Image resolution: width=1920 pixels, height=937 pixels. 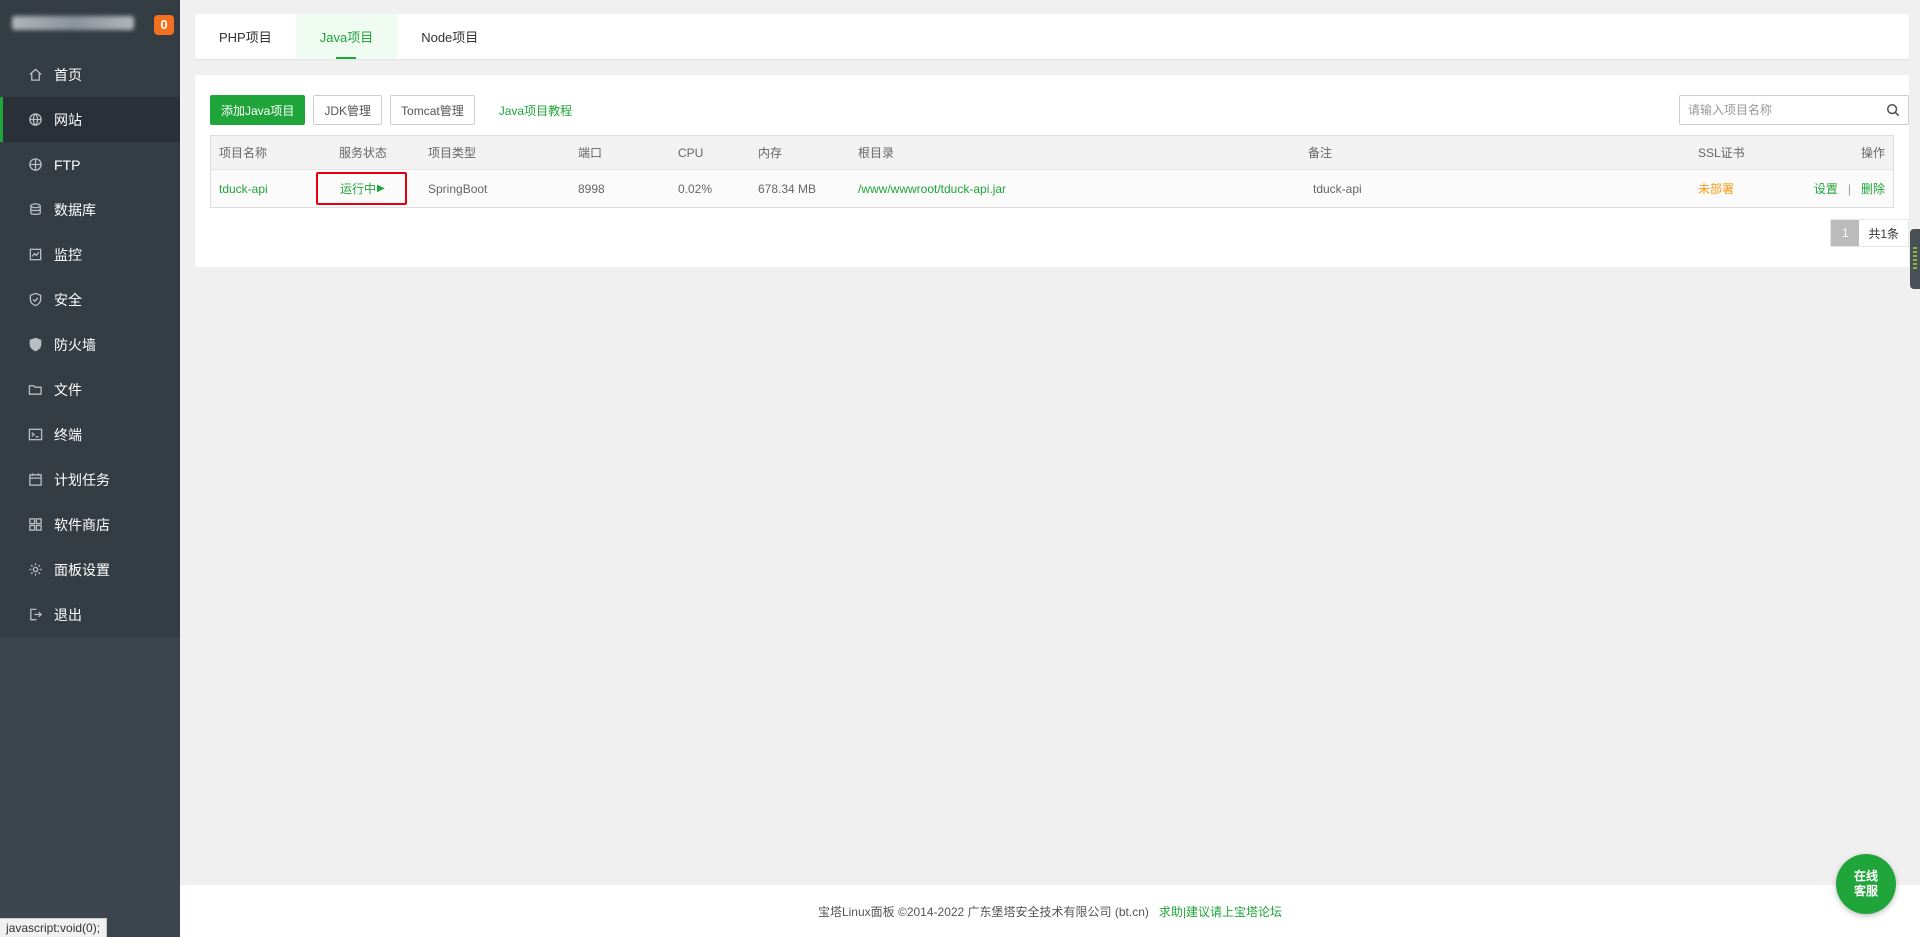 I want to click on tomcat-manage-button: Tomcat管理, so click(x=432, y=110).